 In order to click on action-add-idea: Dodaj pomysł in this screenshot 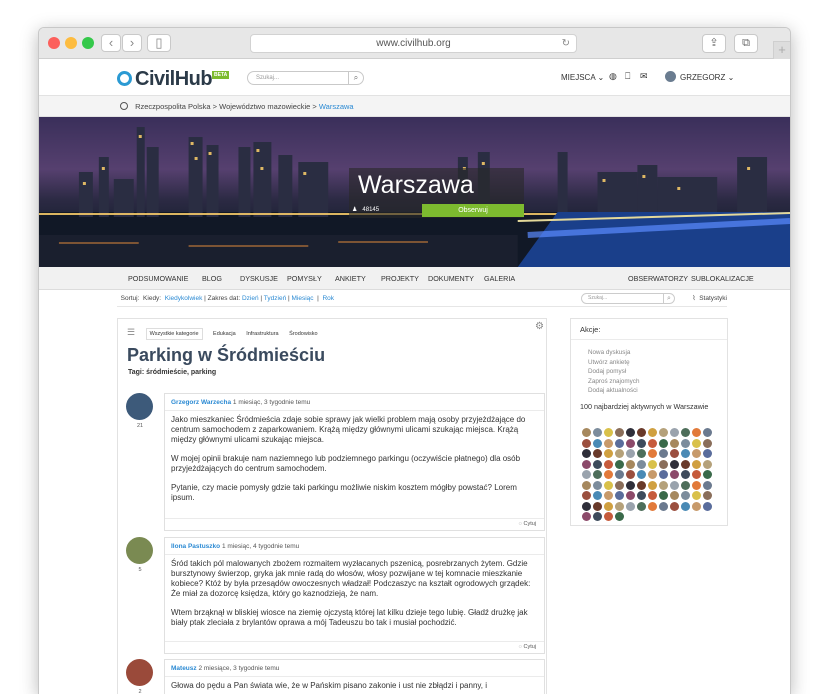, I will do `click(649, 372)`.